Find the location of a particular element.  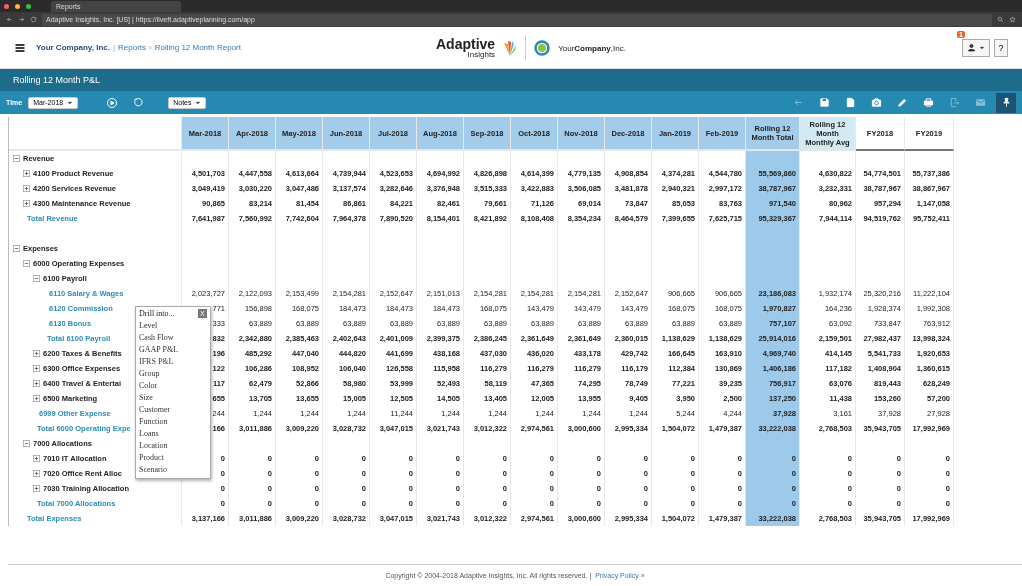

pin-icon is located at coordinates (1006, 102).